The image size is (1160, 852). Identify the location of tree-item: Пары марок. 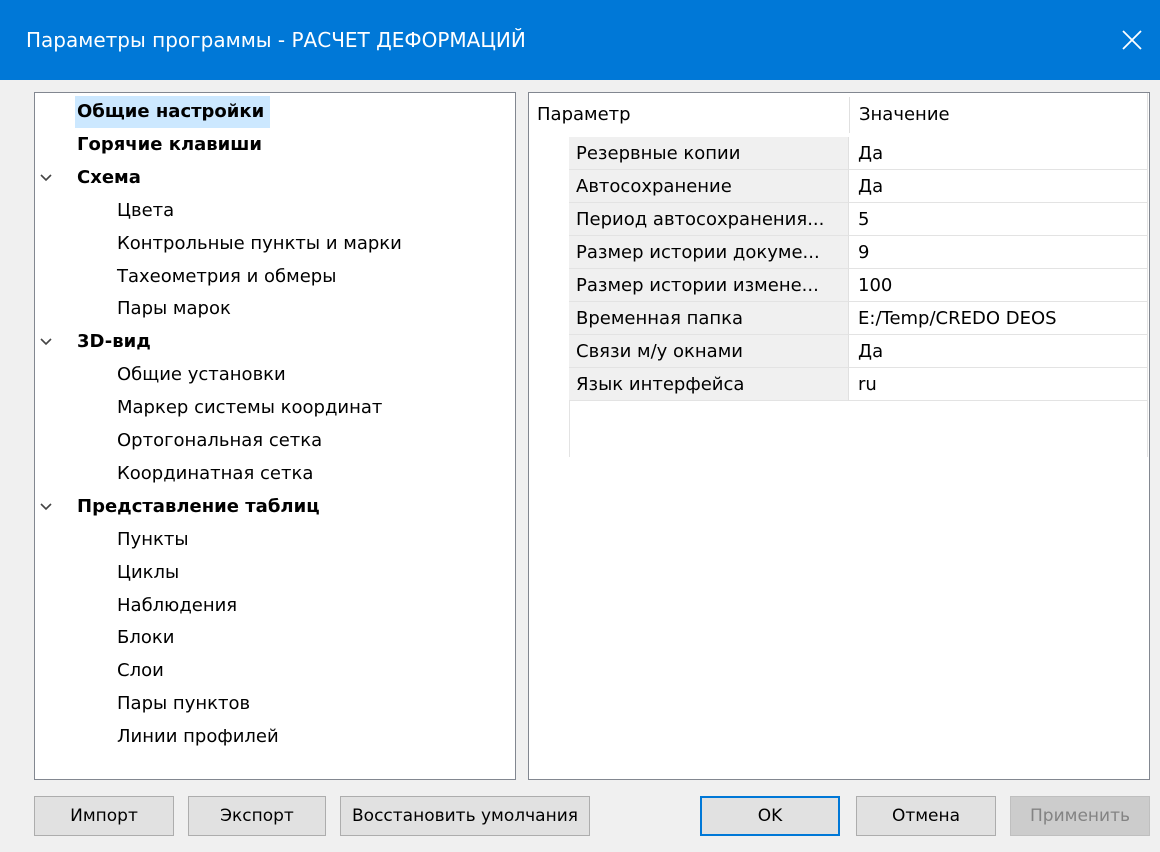
(176, 309).